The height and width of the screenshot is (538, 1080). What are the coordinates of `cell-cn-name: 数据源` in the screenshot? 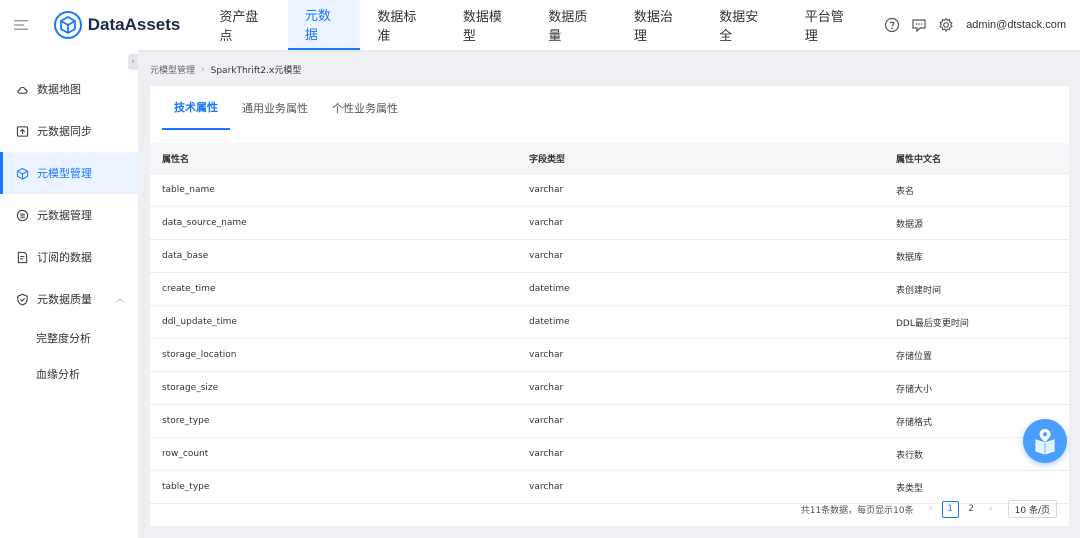 It's located at (910, 224).